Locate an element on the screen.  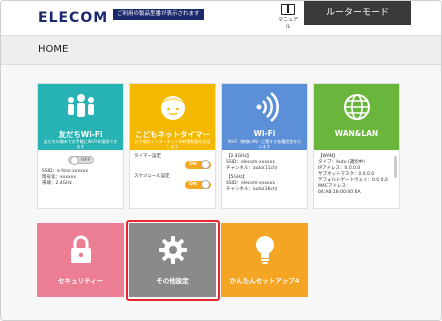
card-body: タイマー設定 ON スケジュール設定 ON is located at coordinates (172, 172).